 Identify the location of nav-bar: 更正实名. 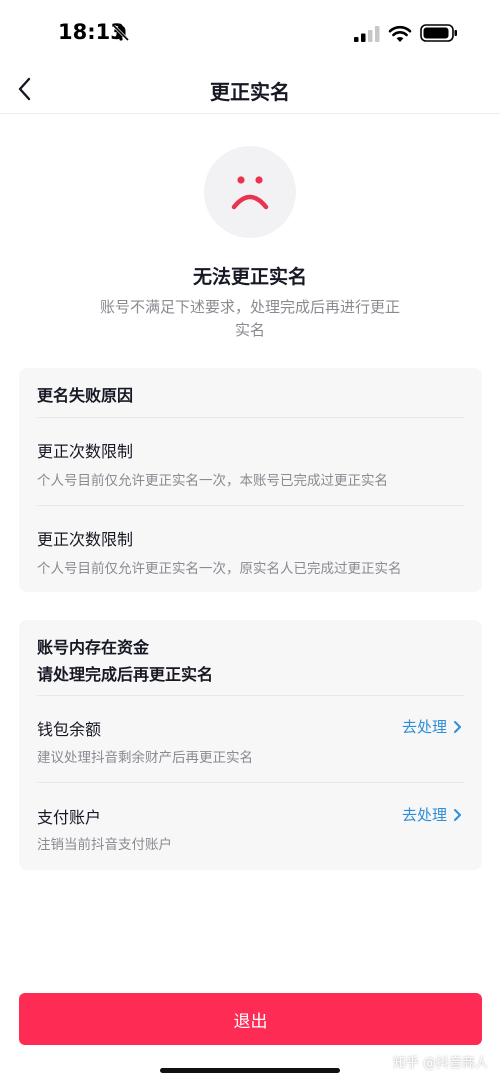
(250, 91).